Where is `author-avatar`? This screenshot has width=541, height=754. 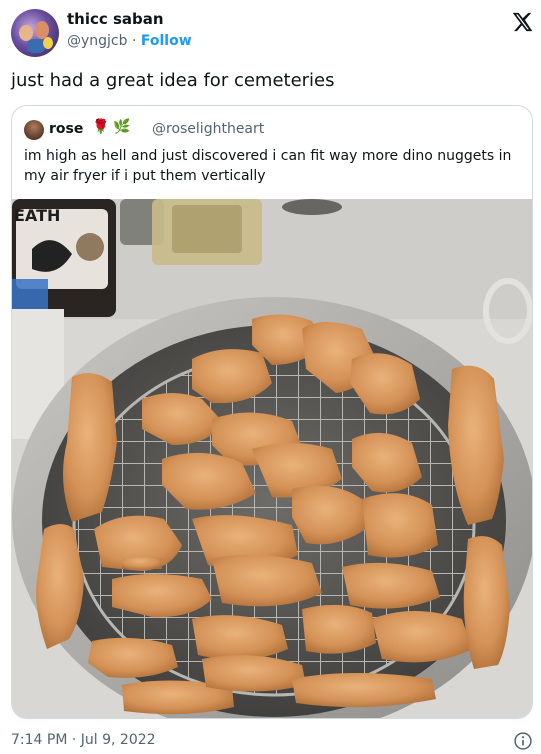
author-avatar is located at coordinates (35, 33).